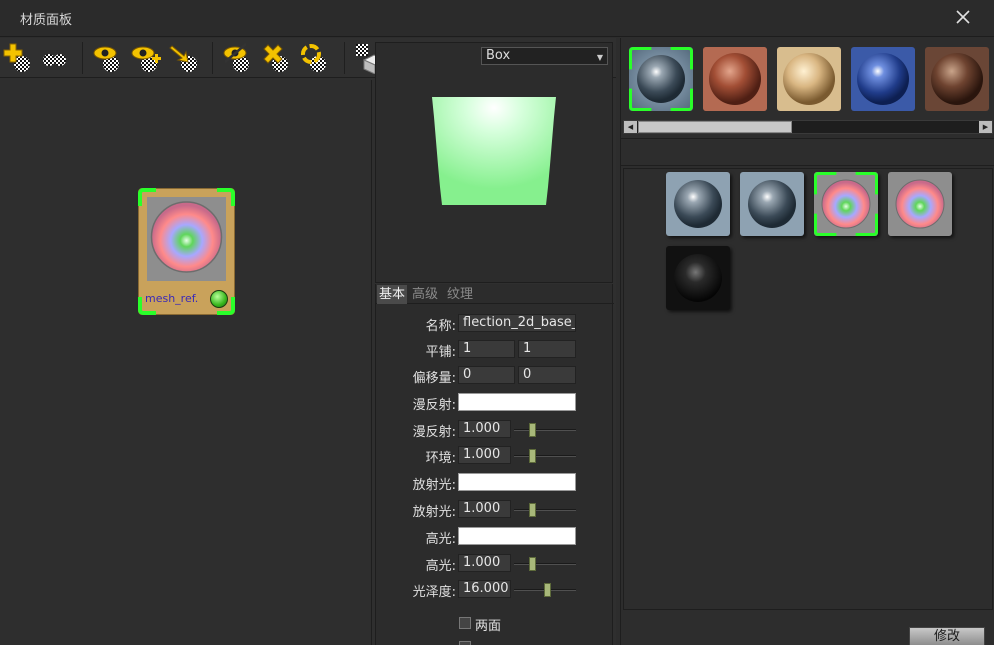  I want to click on node-label: mesh_ref., so click(172, 298).